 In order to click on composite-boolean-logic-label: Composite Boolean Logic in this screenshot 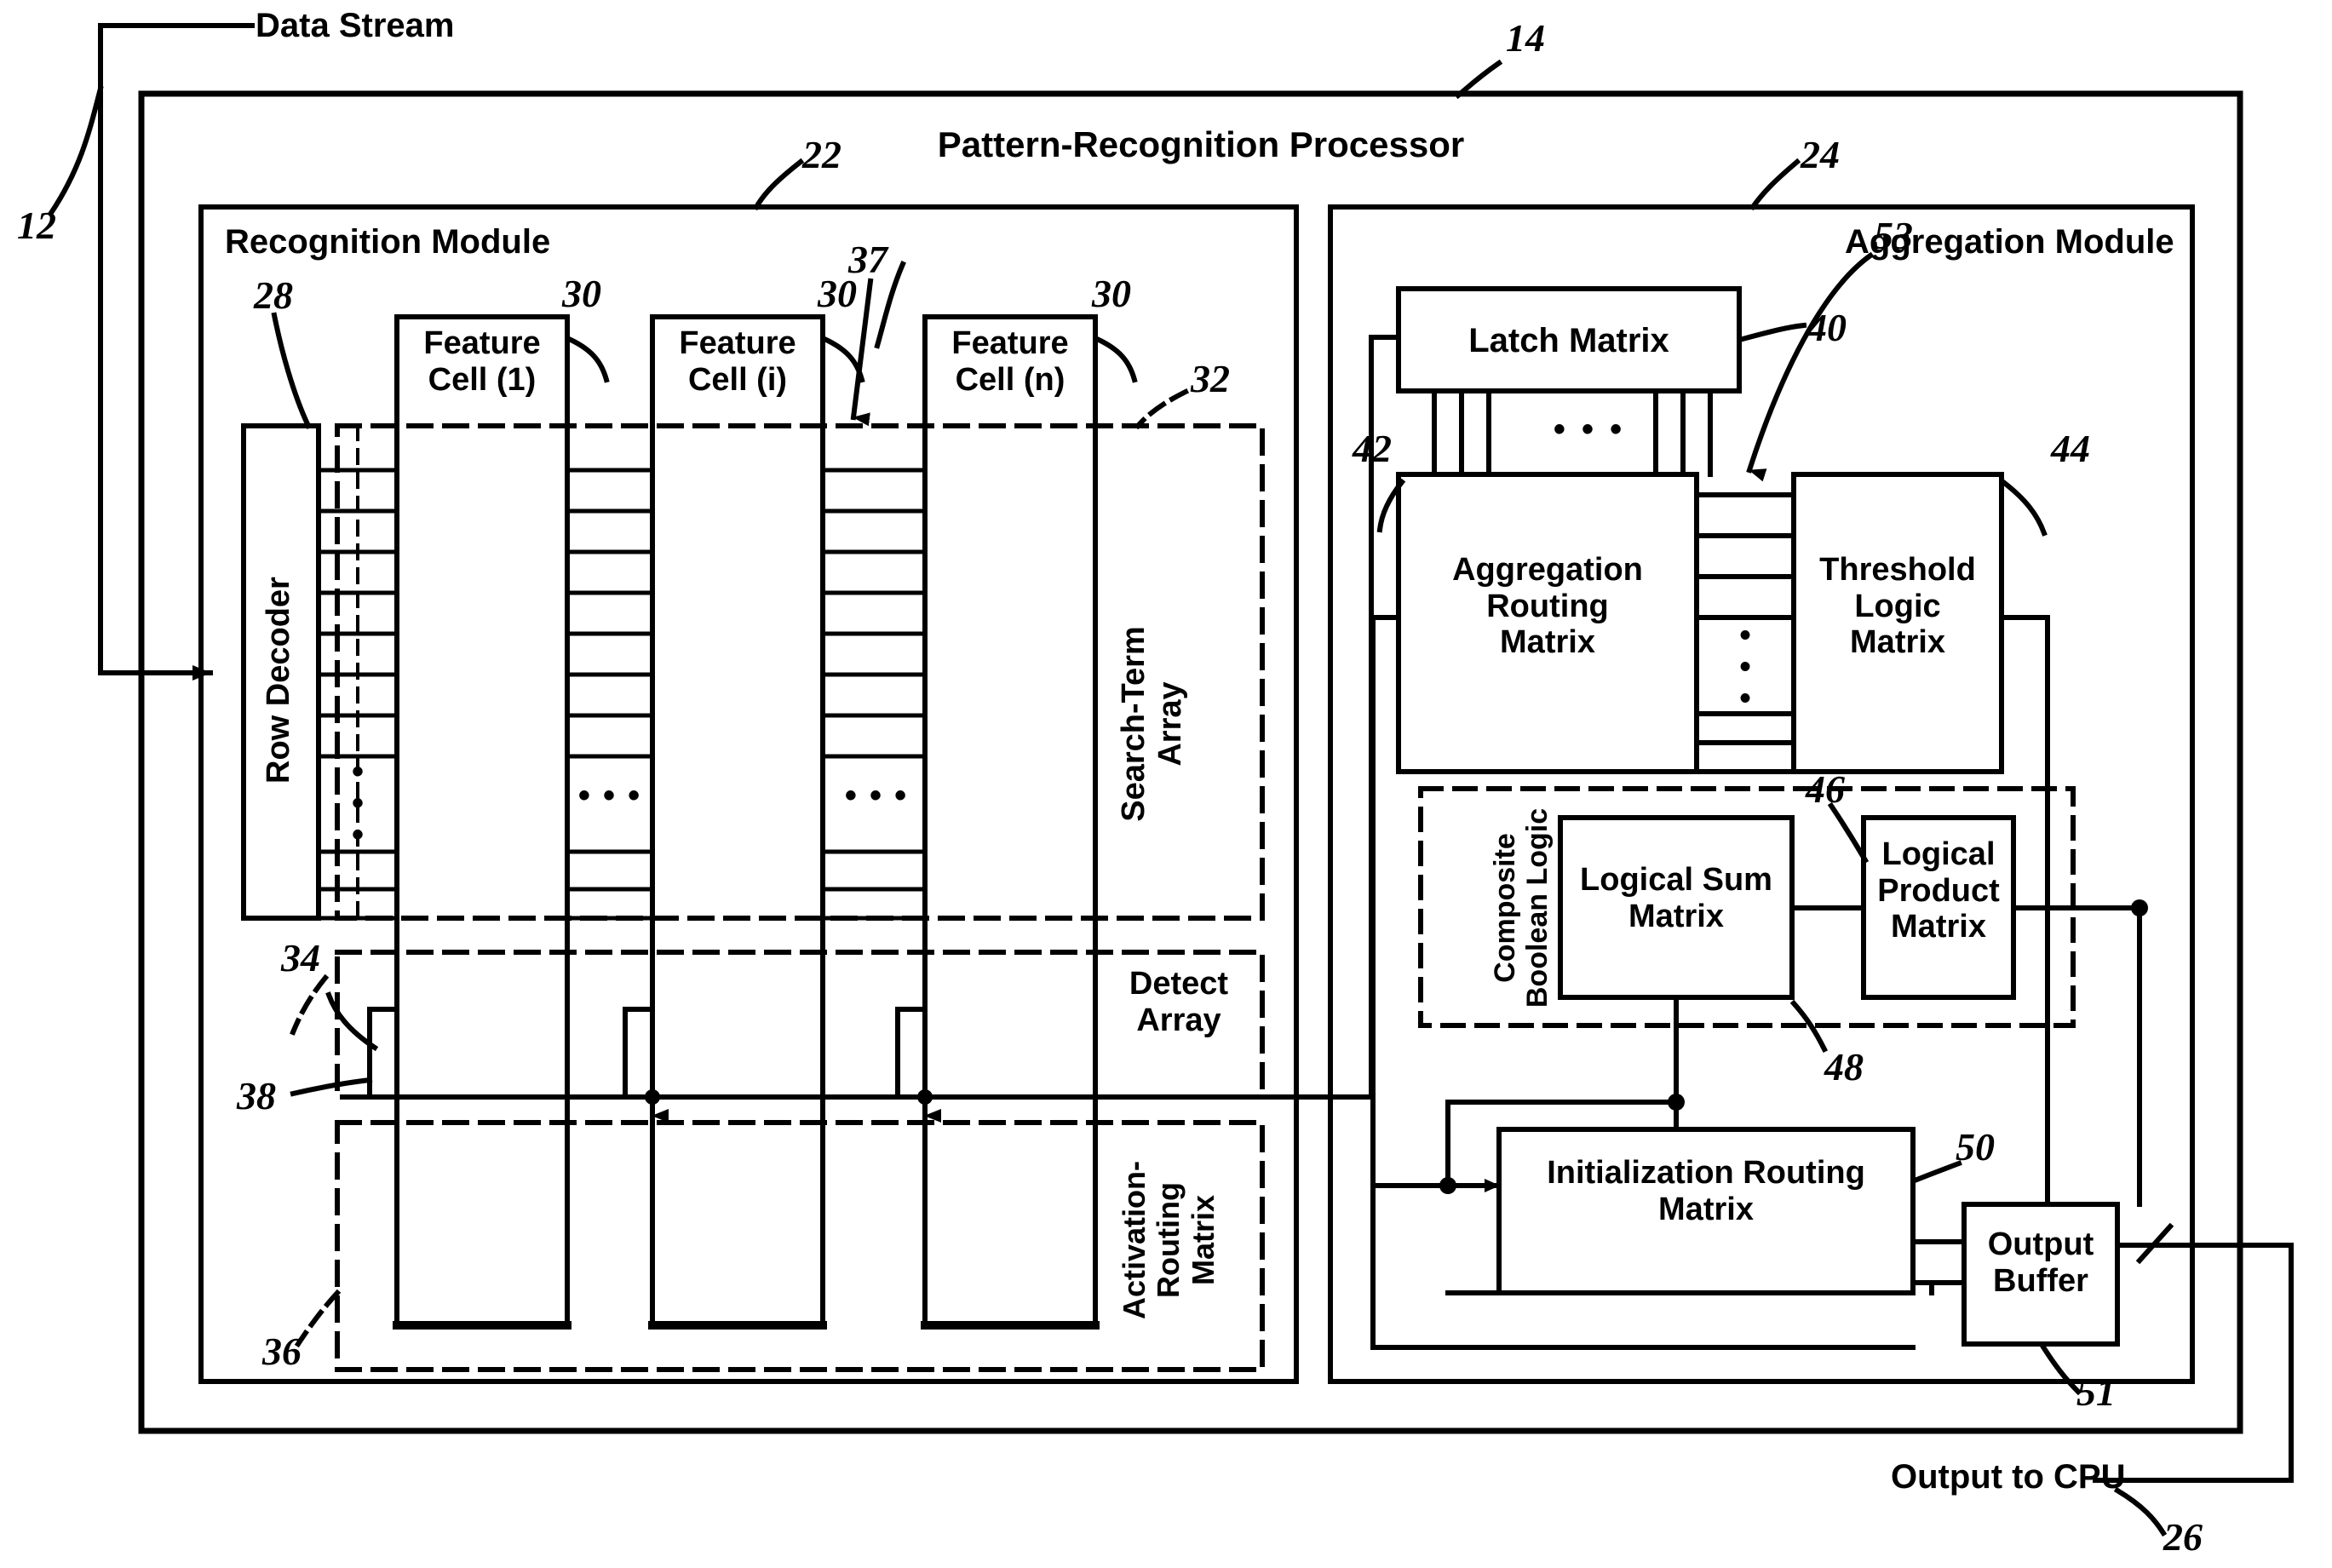, I will do `click(1521, 907)`.